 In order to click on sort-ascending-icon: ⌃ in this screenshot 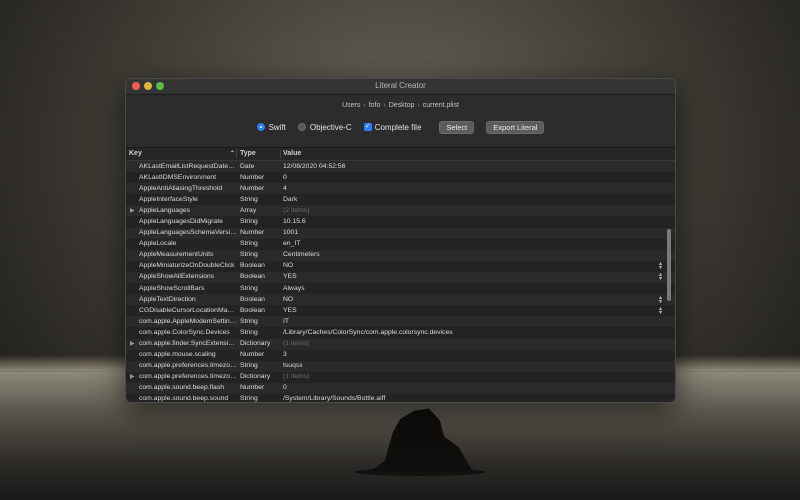, I will do `click(232, 153)`.